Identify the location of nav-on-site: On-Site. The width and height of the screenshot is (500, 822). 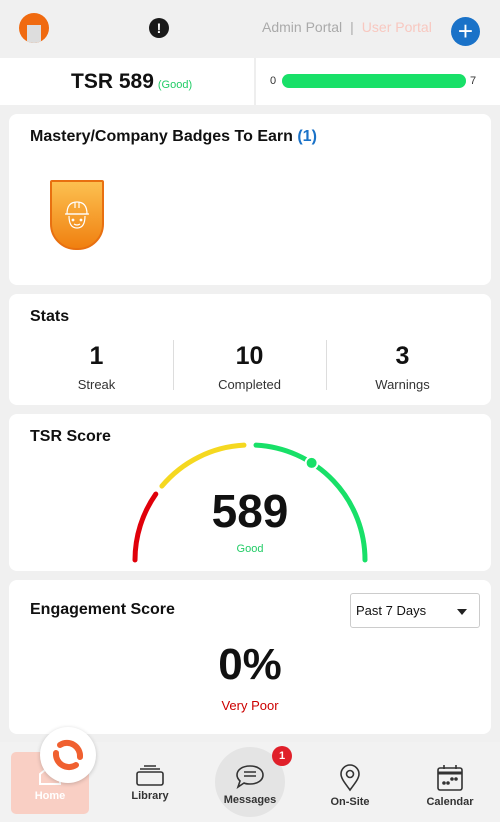
(350, 783).